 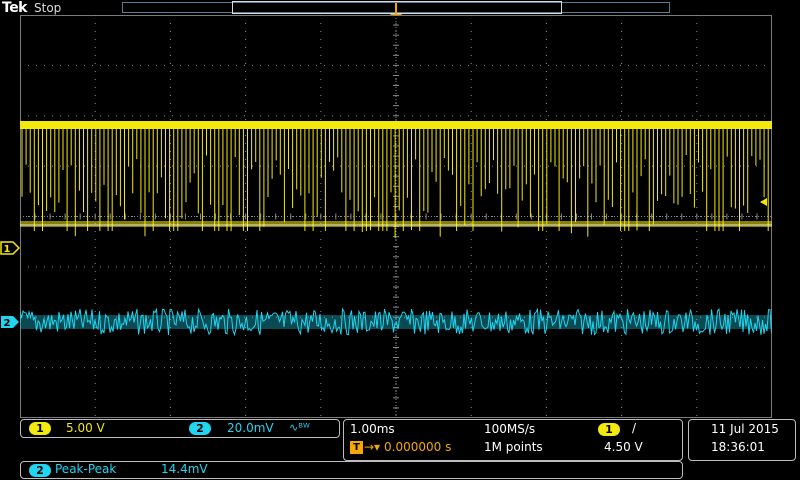 What do you see at coordinates (299, 427) in the screenshot?
I see `bandwidth-limit-icon: ∿ᴮᵂ` at bounding box center [299, 427].